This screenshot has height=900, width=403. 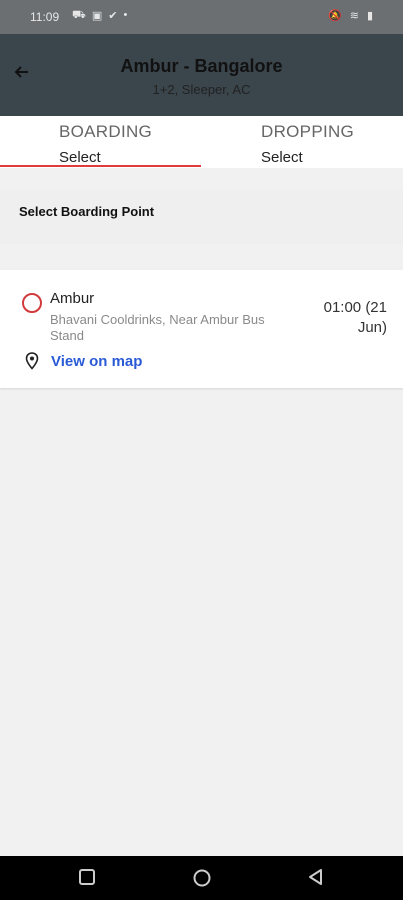 What do you see at coordinates (201, 66) in the screenshot?
I see `route-title: Ambur - Bangalore` at bounding box center [201, 66].